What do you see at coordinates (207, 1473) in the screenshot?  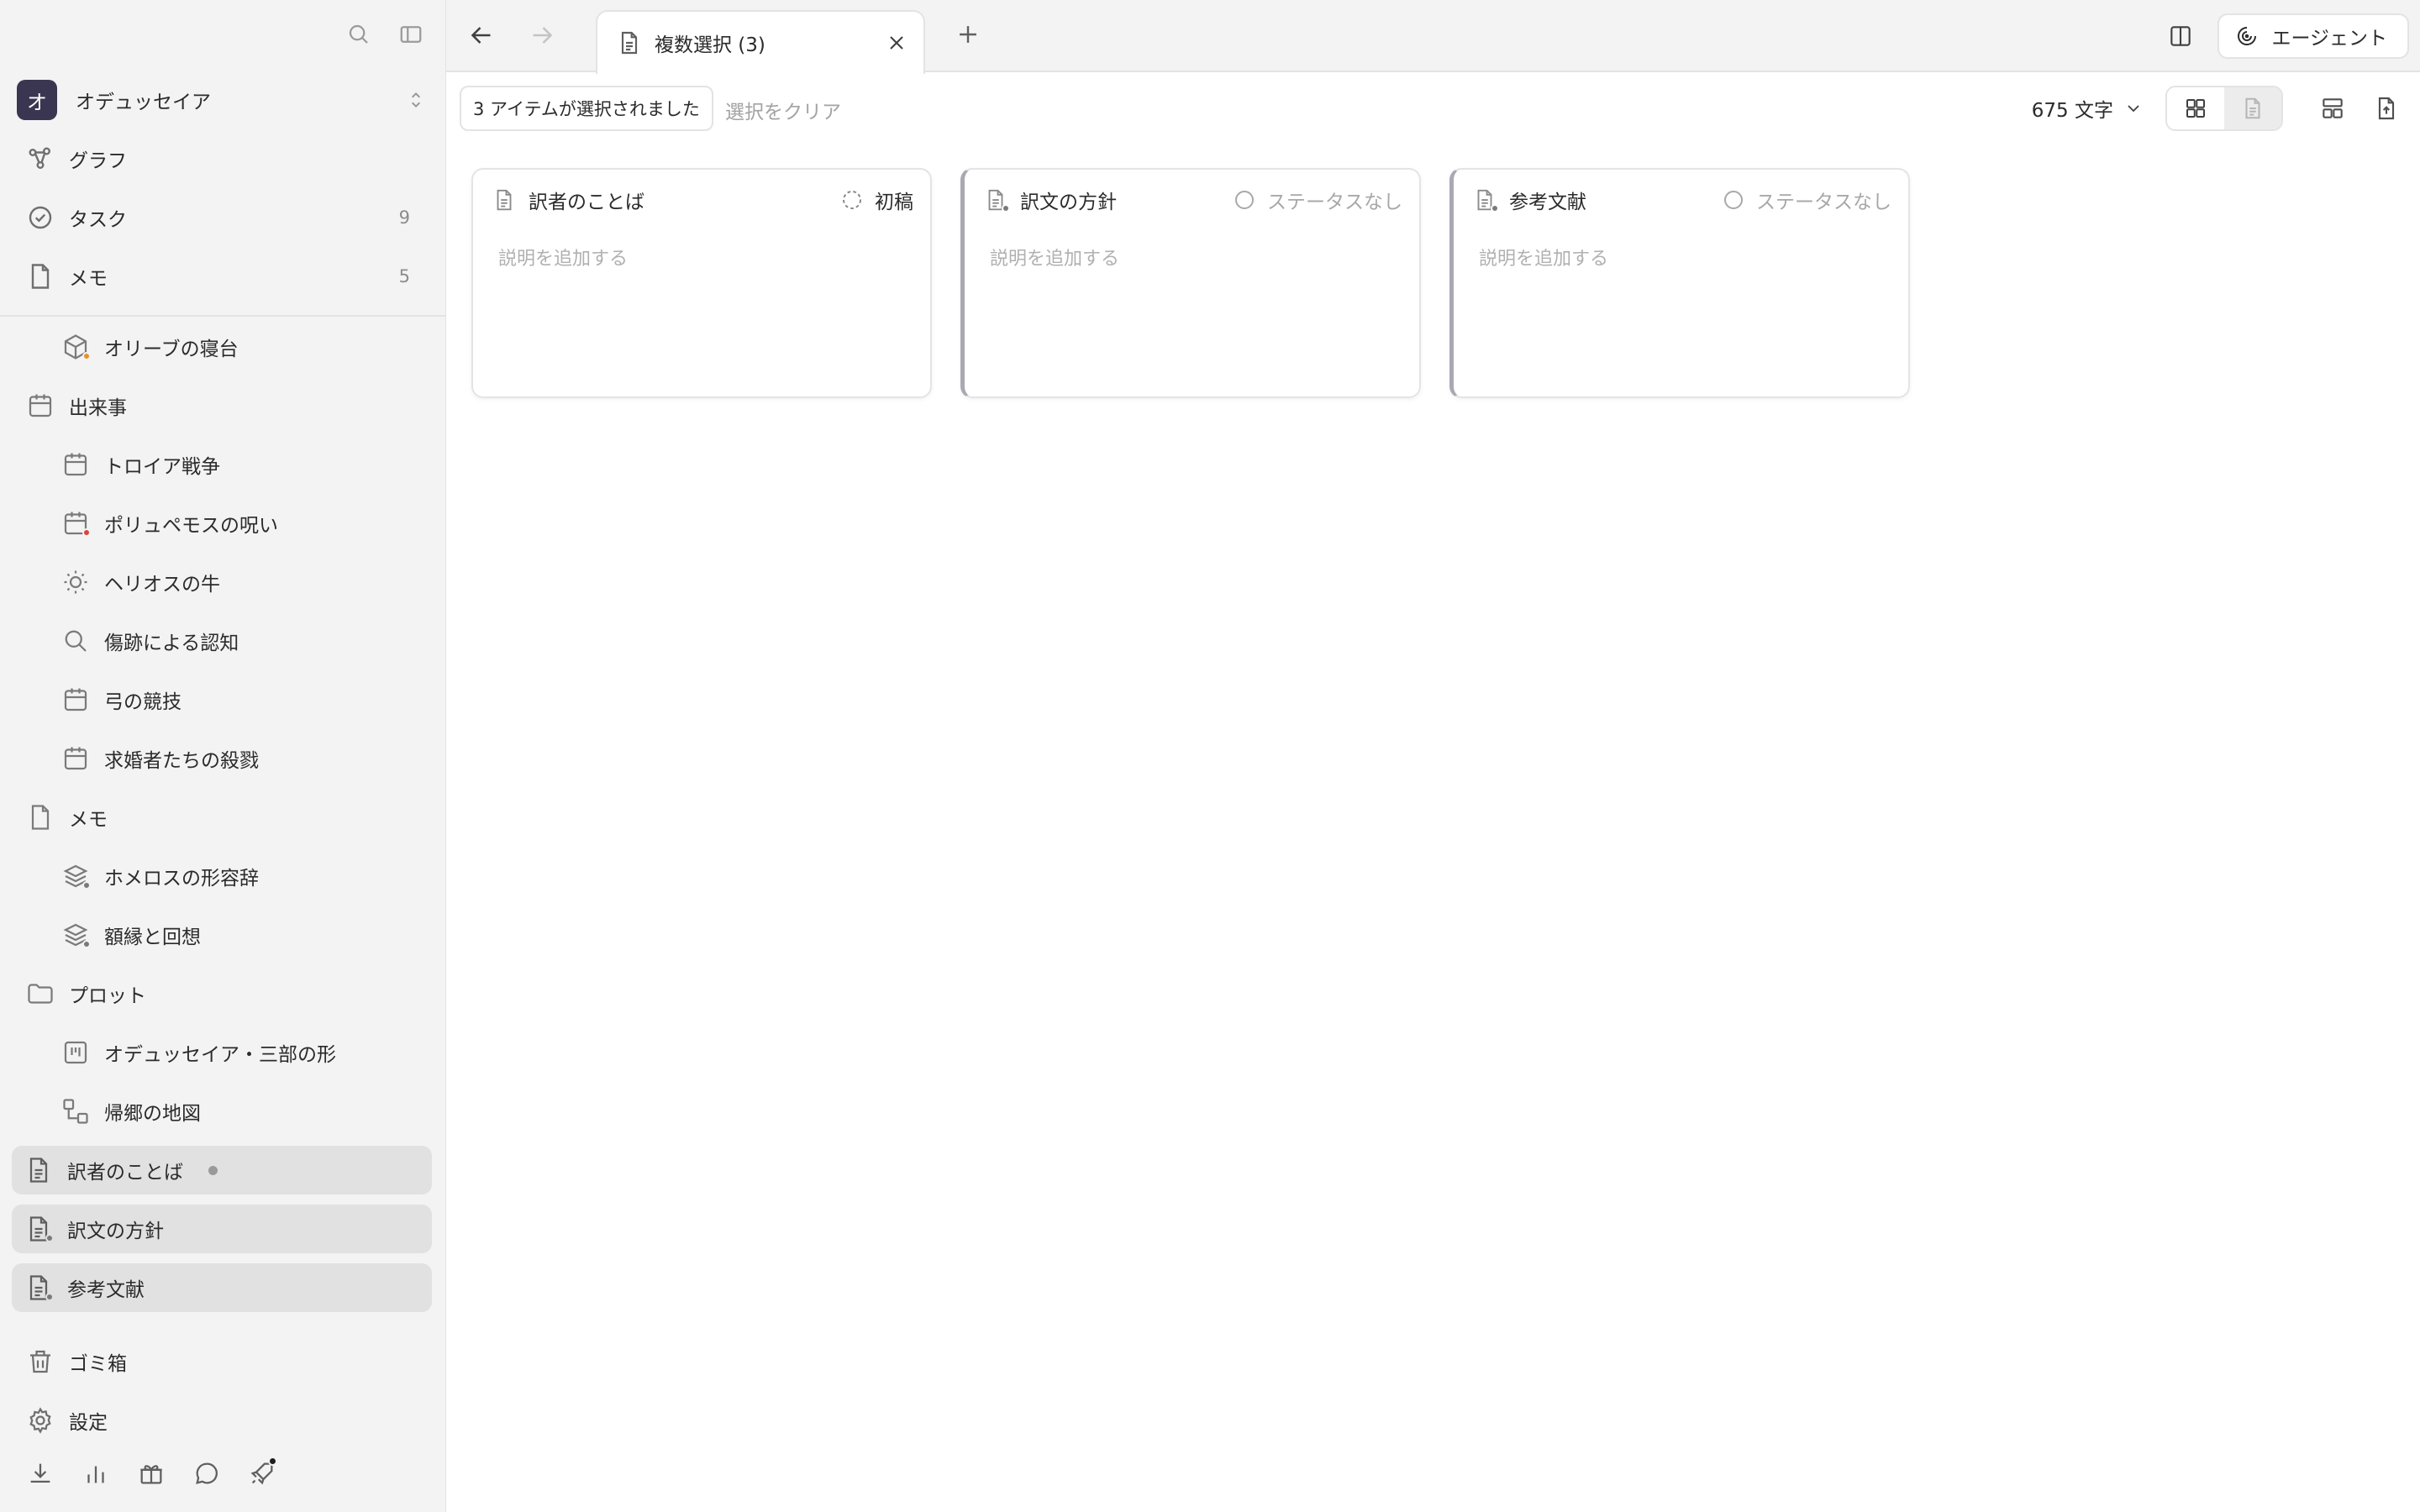 I see `chat-bubble-icon` at bounding box center [207, 1473].